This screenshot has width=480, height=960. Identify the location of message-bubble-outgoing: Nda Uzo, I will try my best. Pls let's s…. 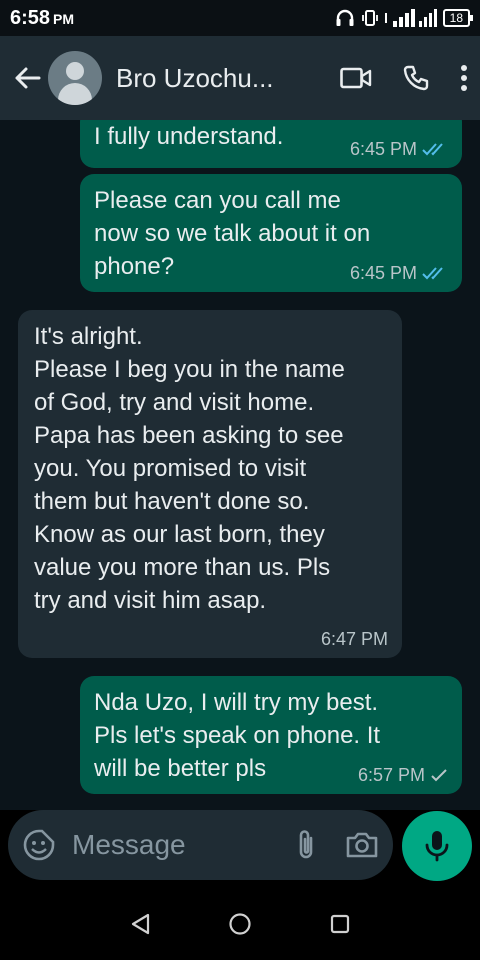
(271, 735).